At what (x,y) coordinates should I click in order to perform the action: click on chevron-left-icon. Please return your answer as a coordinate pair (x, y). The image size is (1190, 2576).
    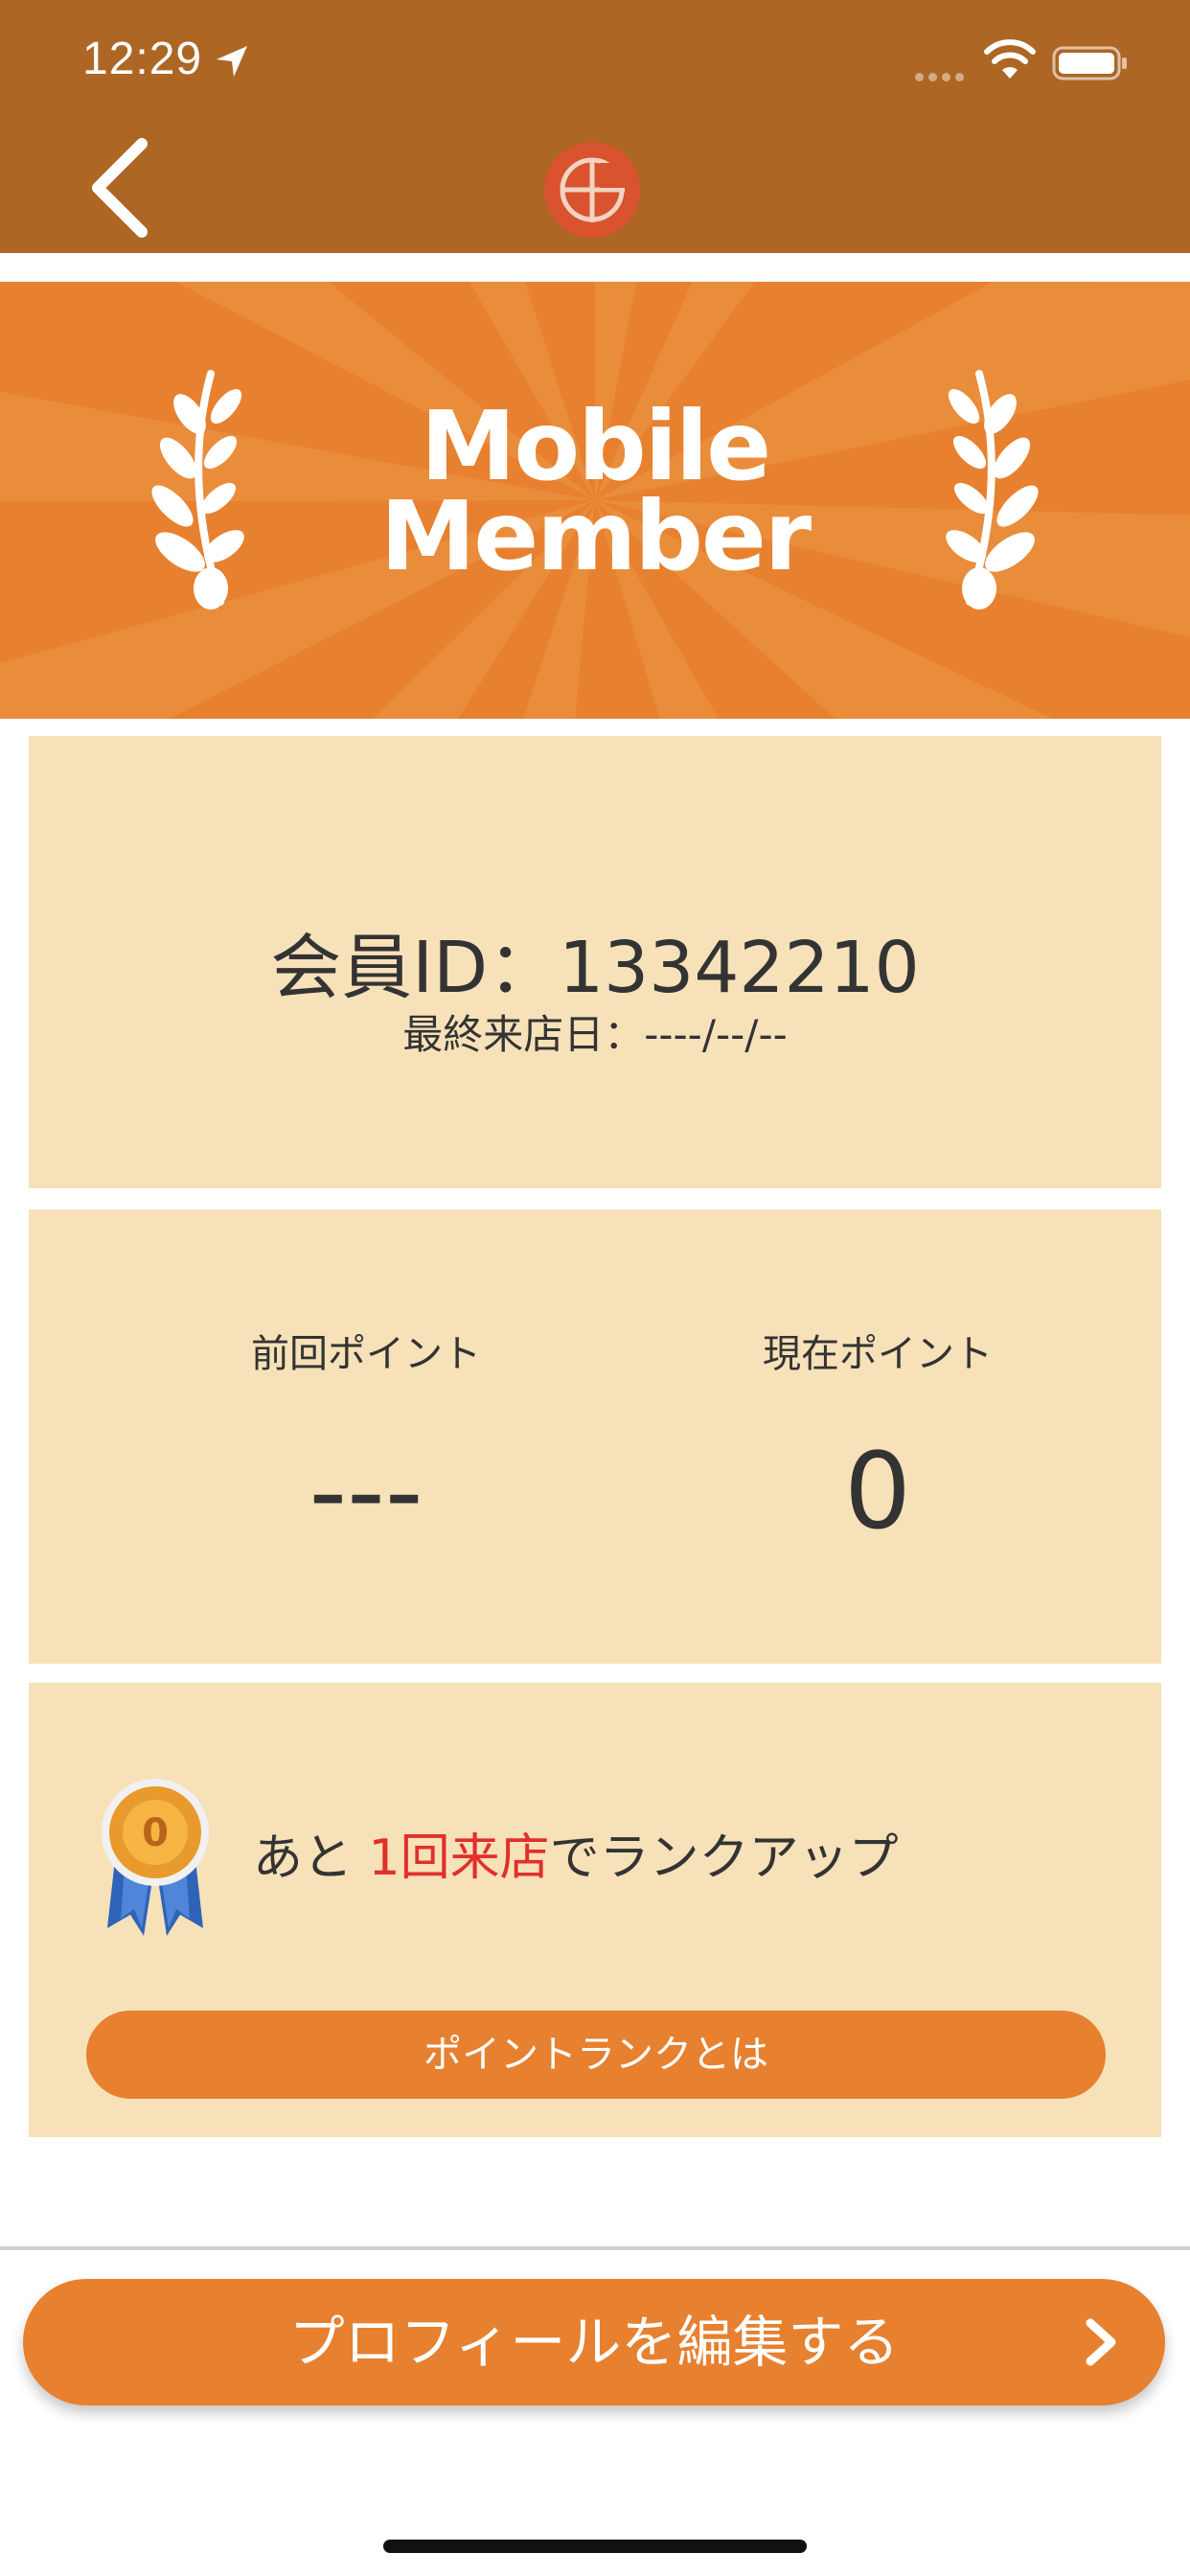
    Looking at the image, I should click on (120, 188).